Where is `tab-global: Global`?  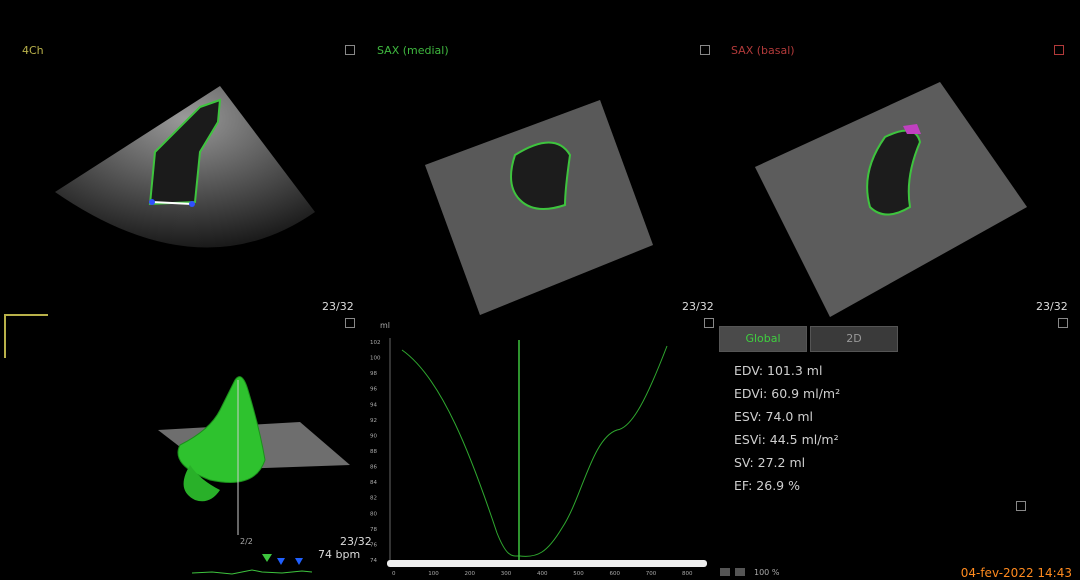 tab-global: Global is located at coordinates (763, 339).